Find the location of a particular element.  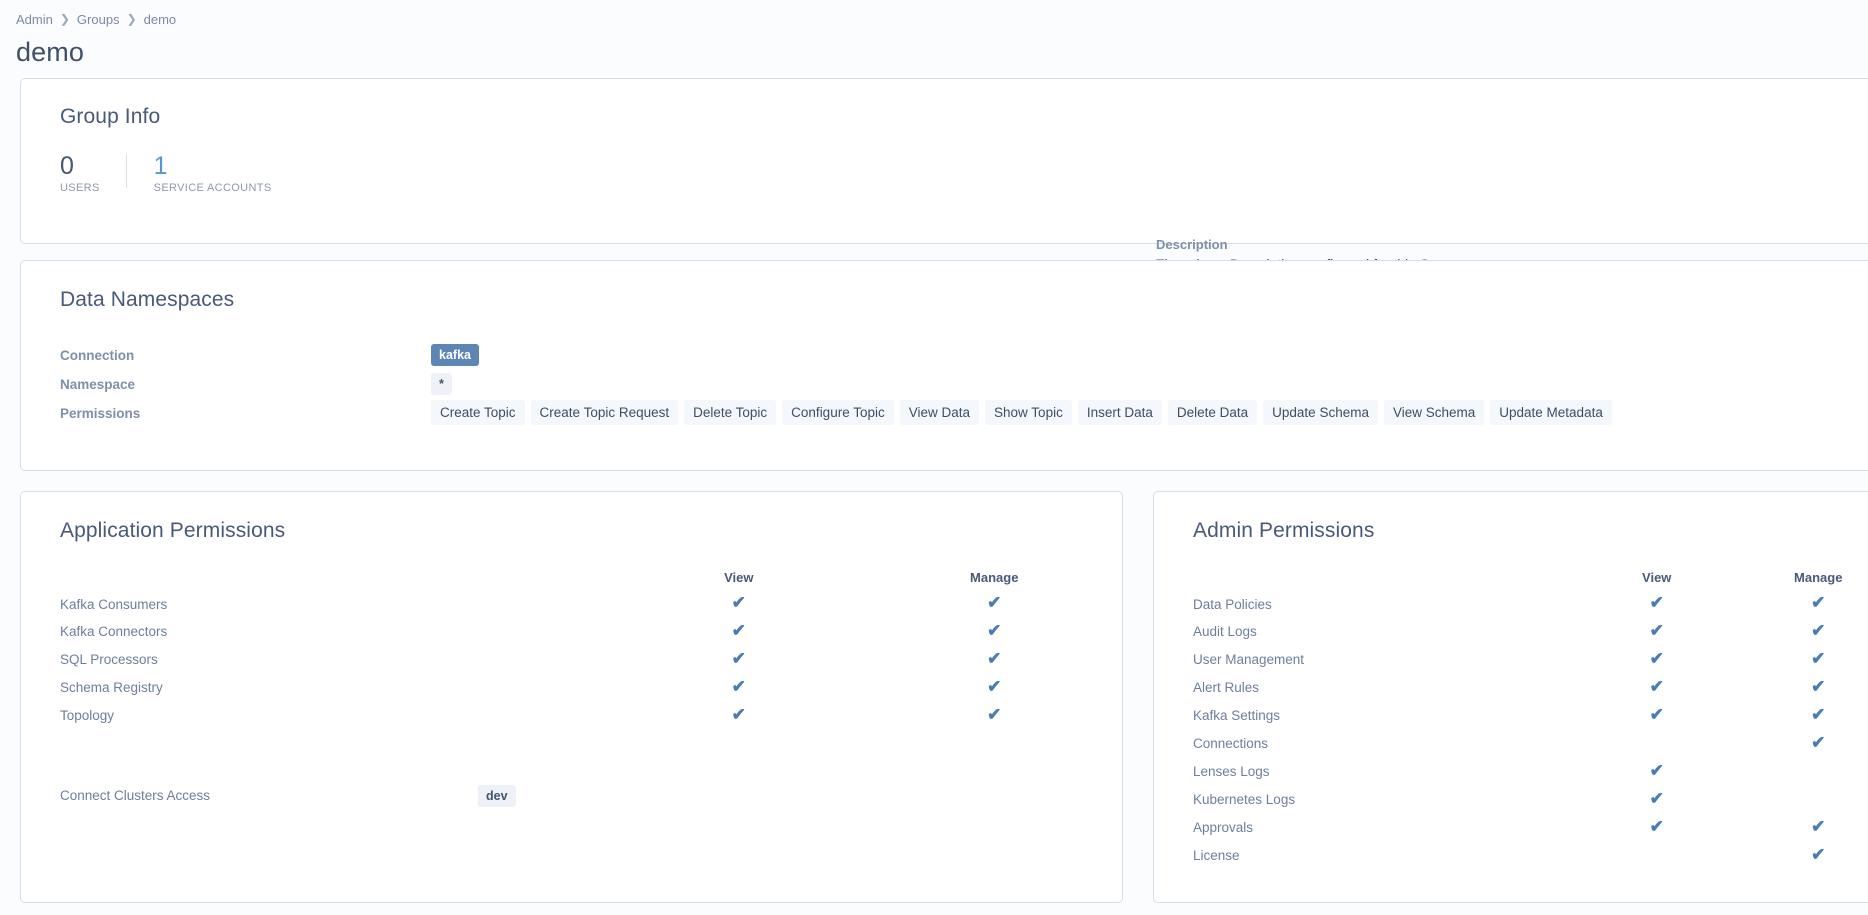

table-row: Connections ✔ ✔ is located at coordinates (1511, 743).